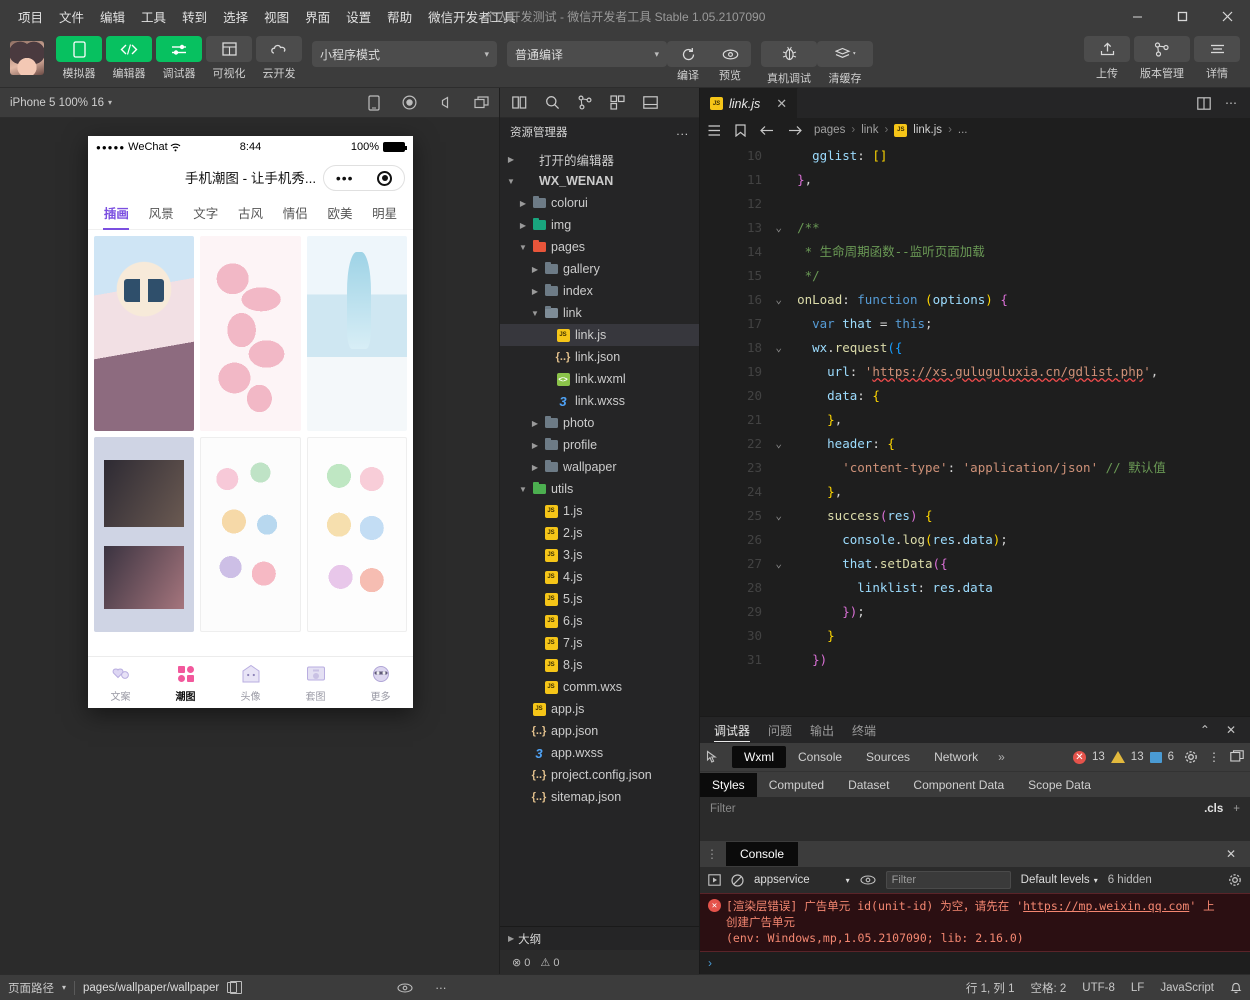  What do you see at coordinates (1098, 988) in the screenshot?
I see `encoding-setting: UTF-8` at bounding box center [1098, 988].